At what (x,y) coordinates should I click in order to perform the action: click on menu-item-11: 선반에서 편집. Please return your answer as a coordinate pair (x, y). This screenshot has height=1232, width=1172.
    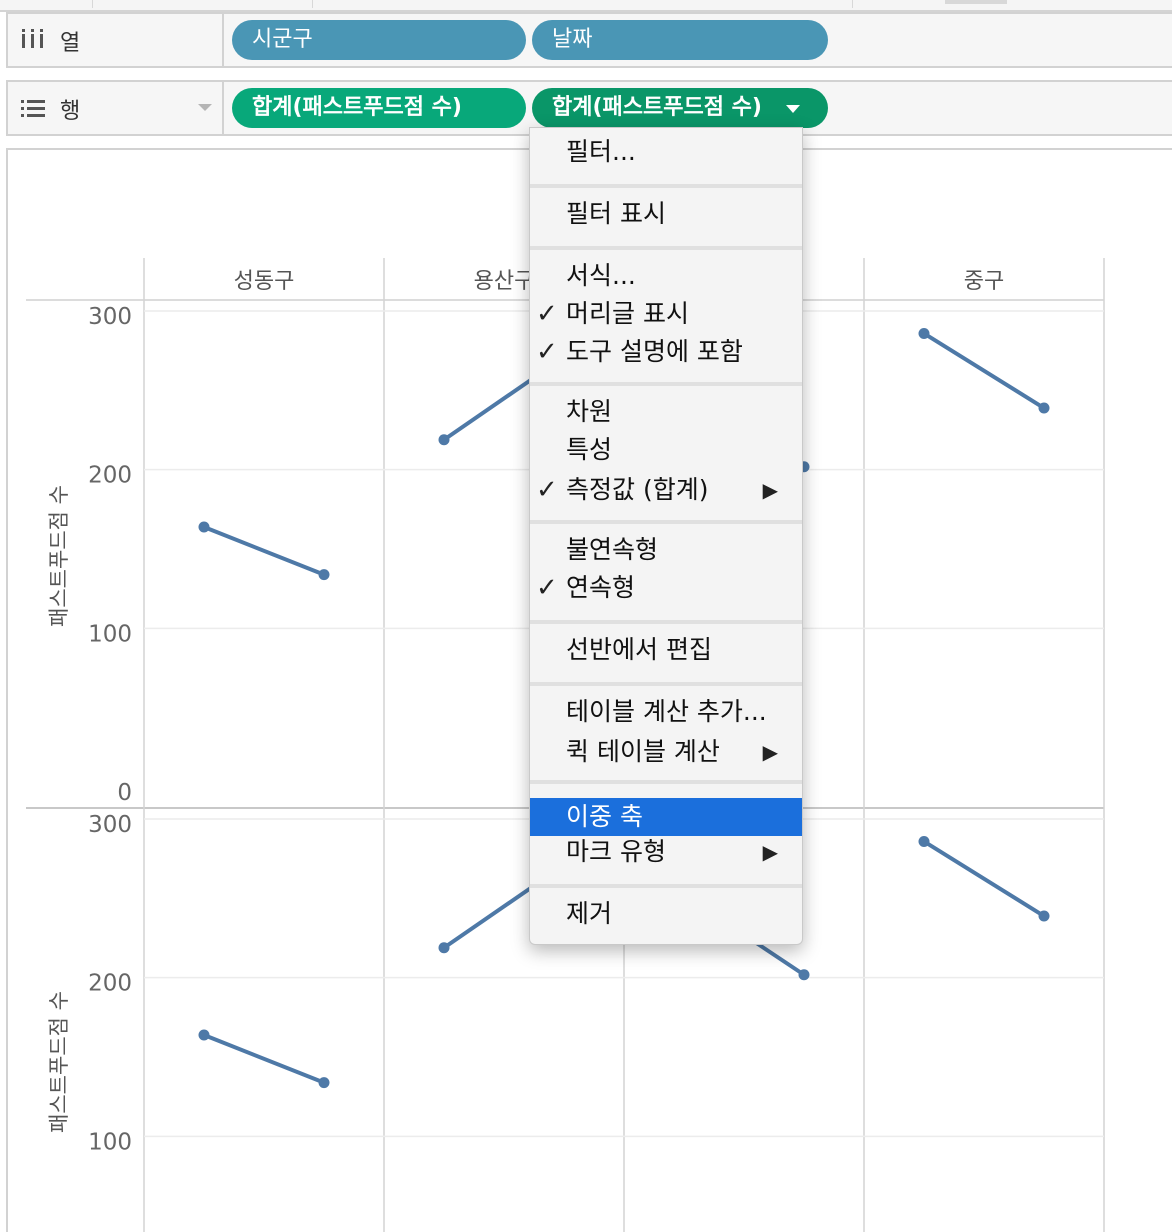
    Looking at the image, I should click on (666, 650).